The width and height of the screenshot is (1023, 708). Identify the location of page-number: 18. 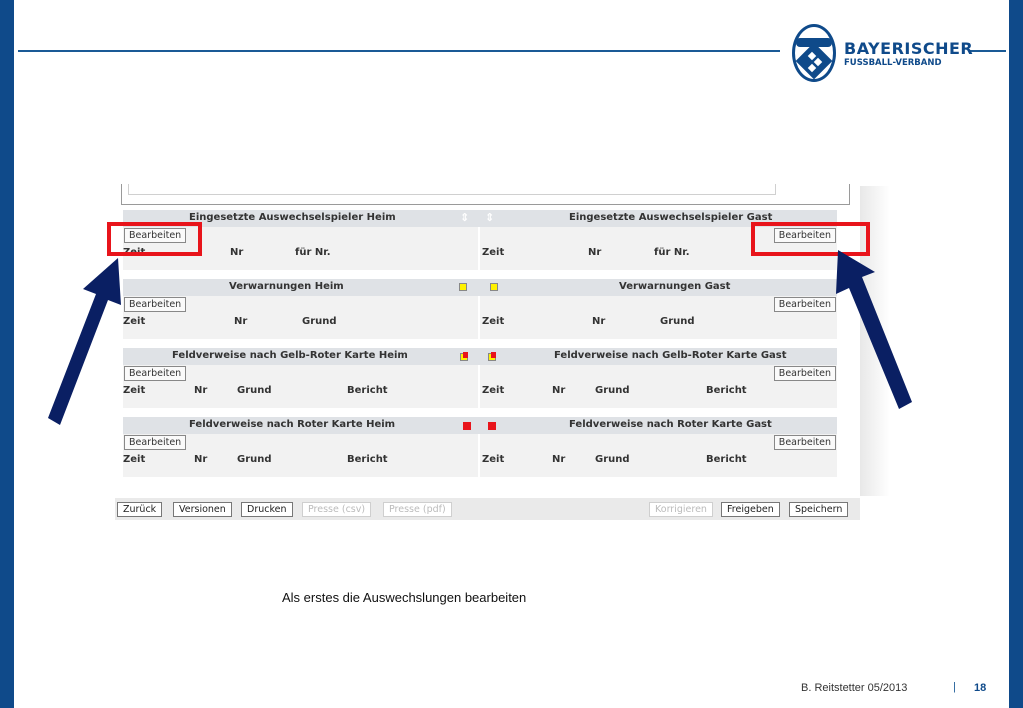
(980, 688).